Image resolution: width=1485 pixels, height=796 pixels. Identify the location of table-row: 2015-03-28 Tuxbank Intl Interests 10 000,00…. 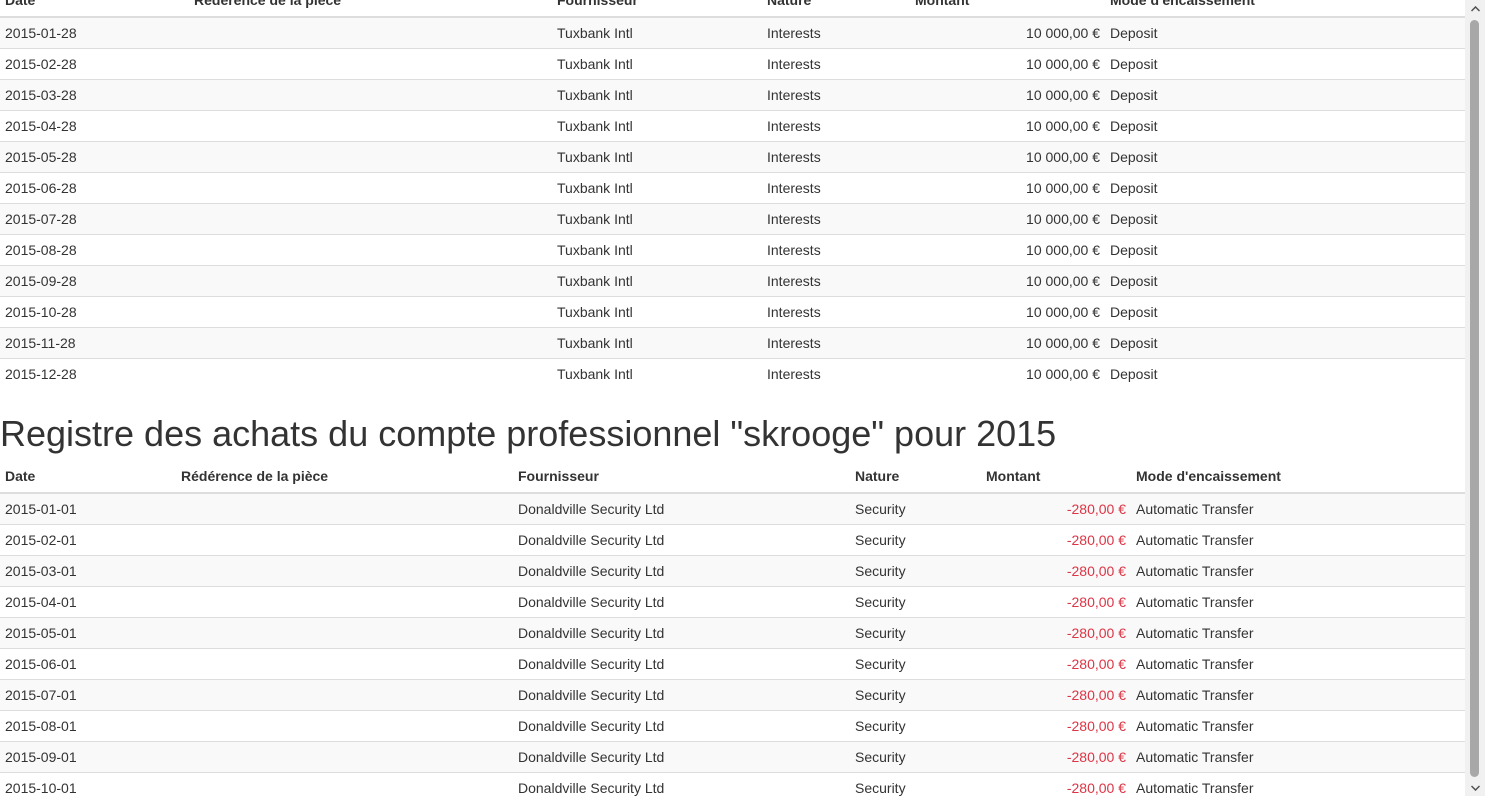
(732, 95).